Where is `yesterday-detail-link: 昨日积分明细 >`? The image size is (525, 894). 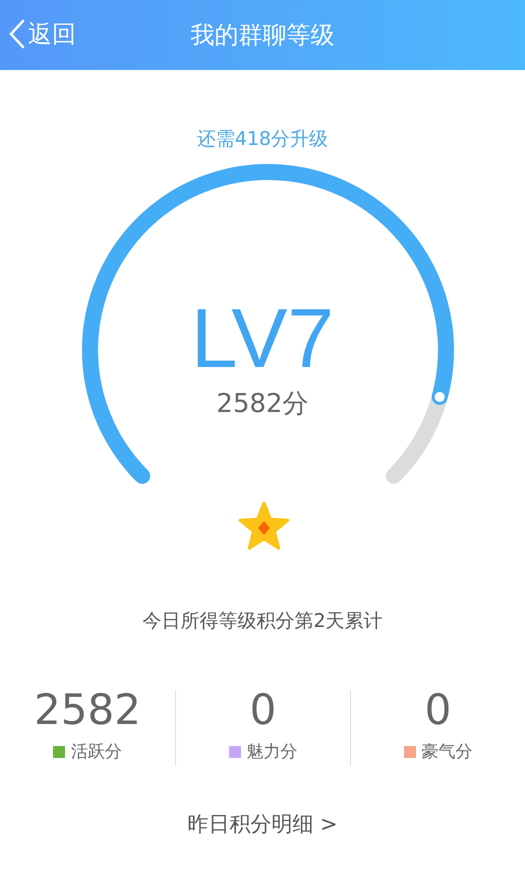 yesterday-detail-link: 昨日积分明细 > is located at coordinates (262, 824).